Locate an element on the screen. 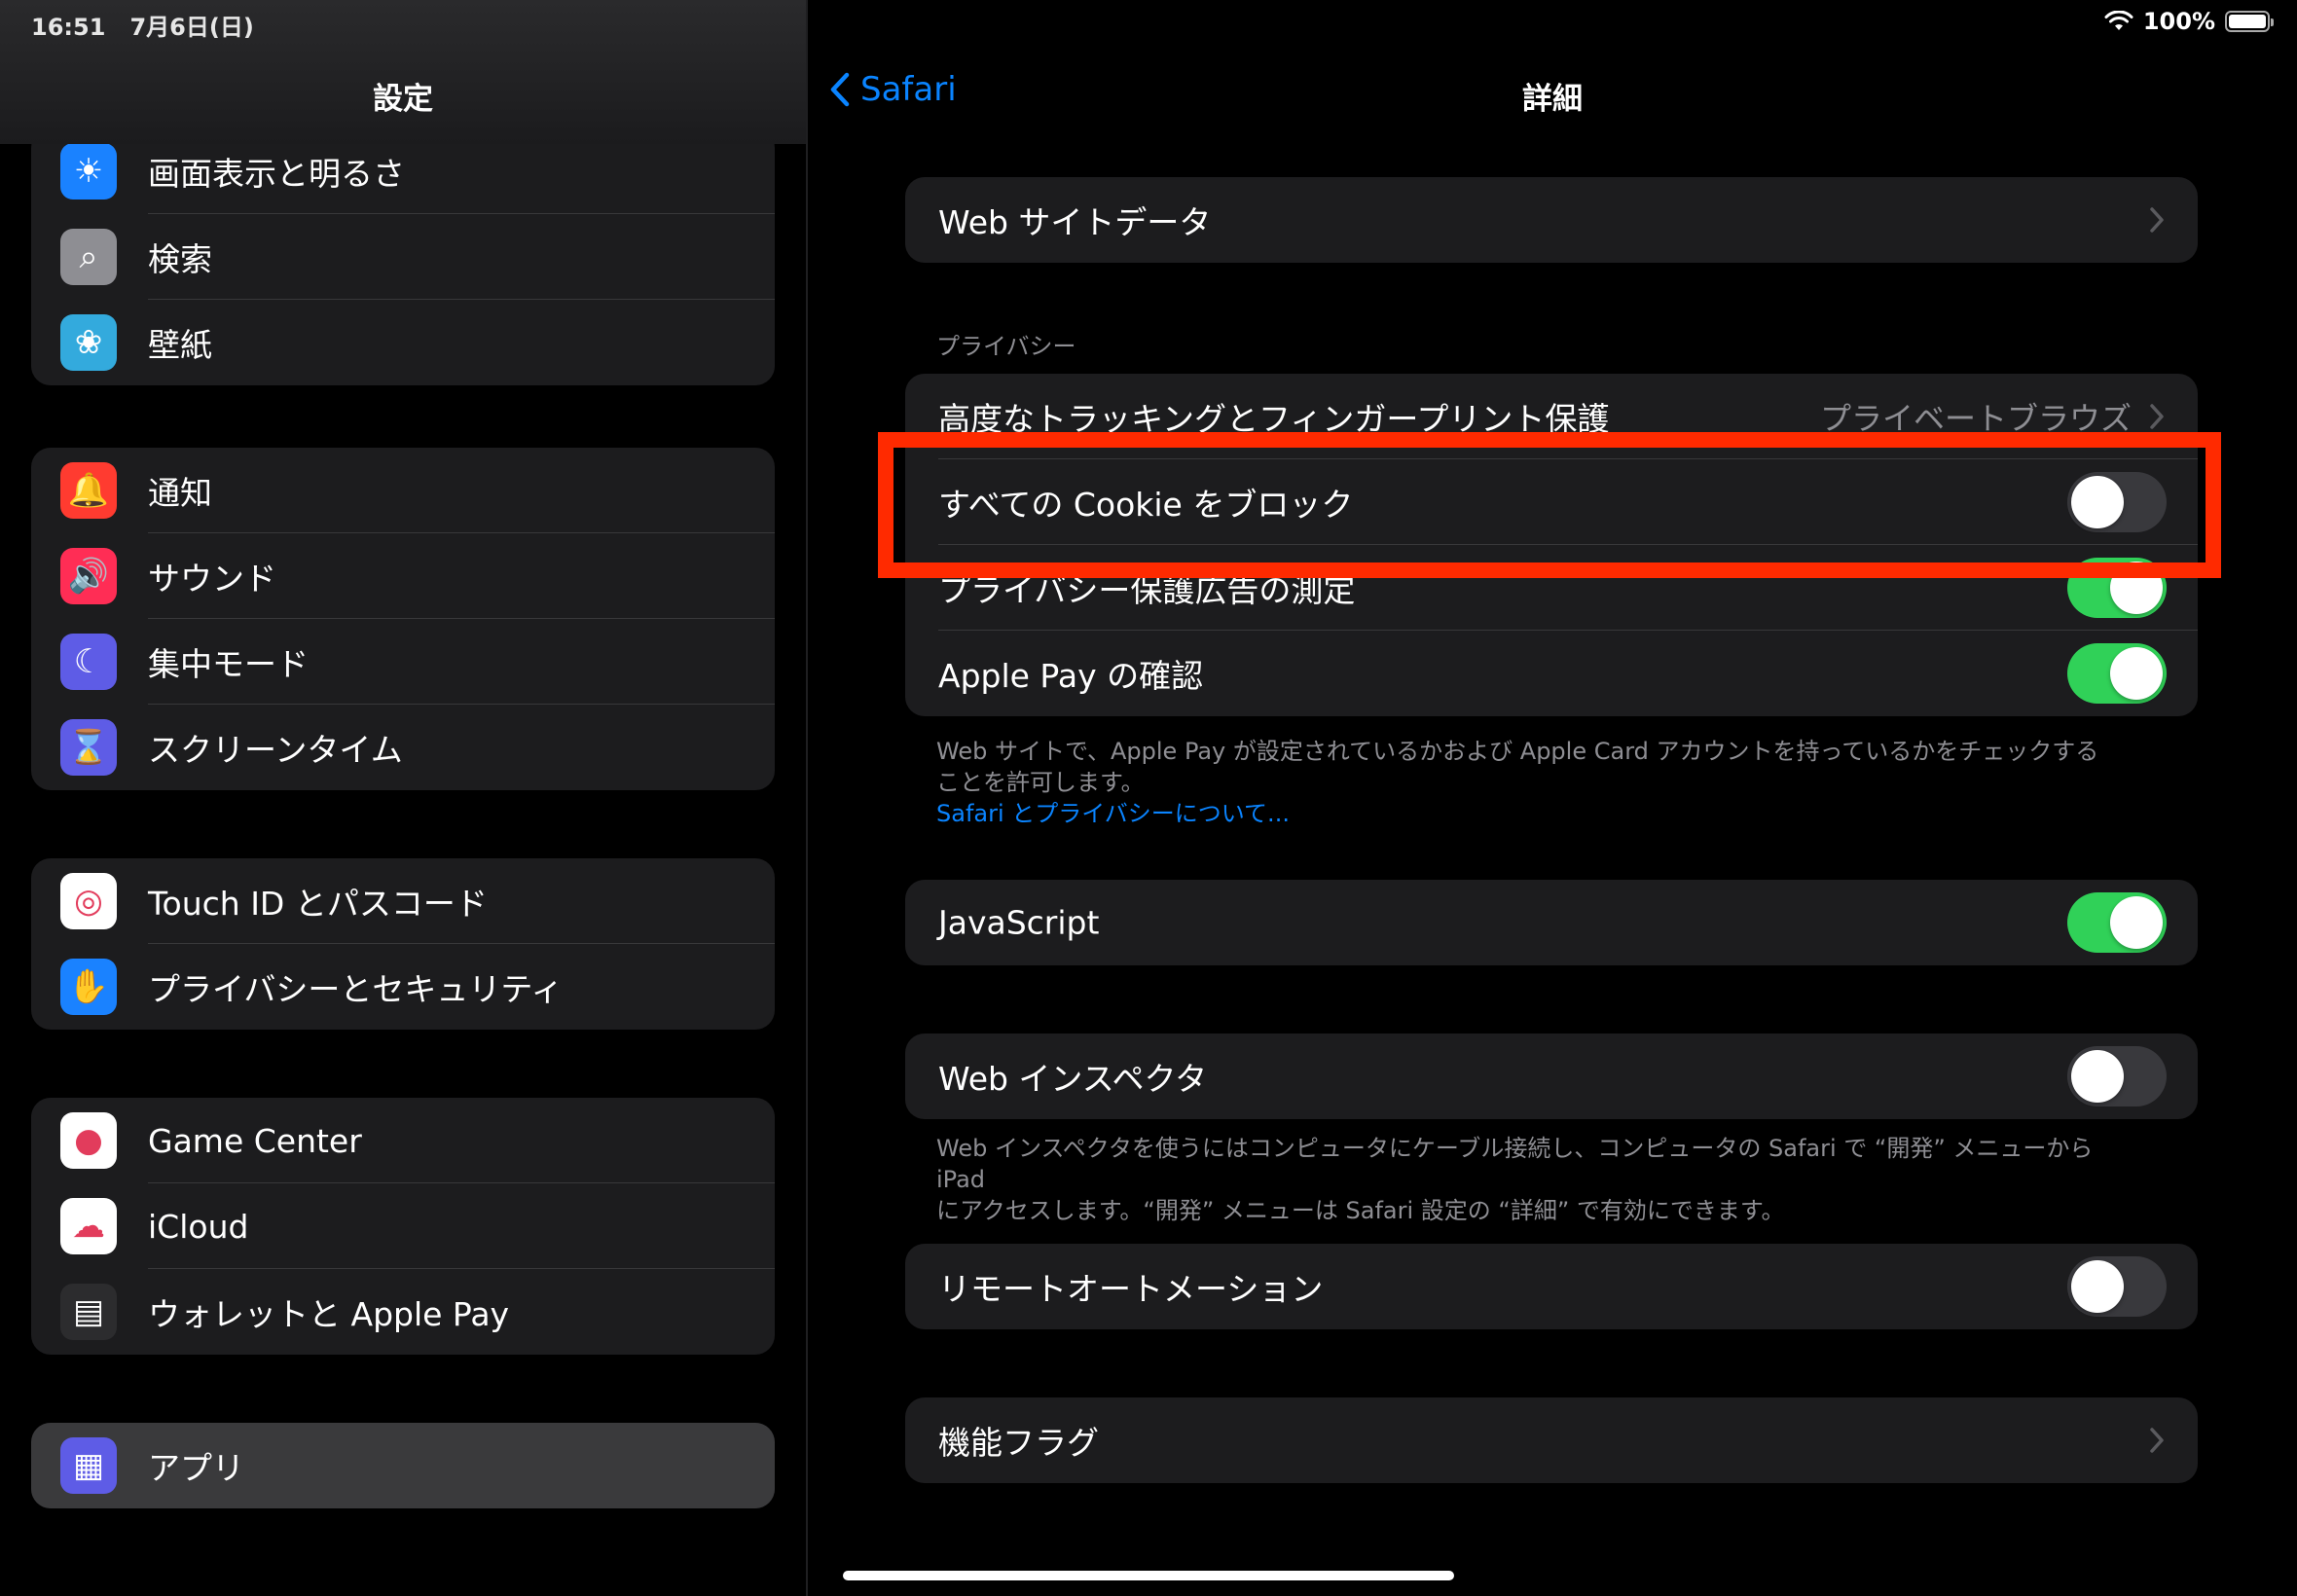 This screenshot has width=2297, height=1596. javascript-row: JavaScript is located at coordinates (1551, 922).